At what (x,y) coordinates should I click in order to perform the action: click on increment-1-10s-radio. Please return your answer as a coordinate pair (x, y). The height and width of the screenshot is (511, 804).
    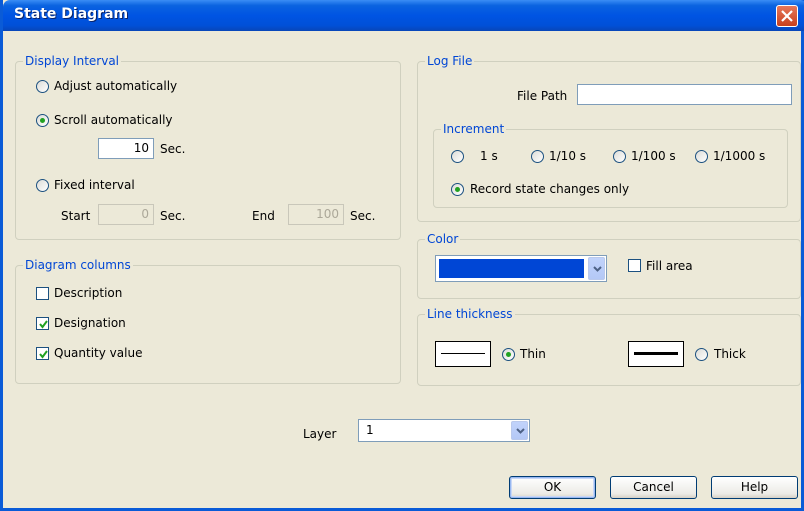
    Looking at the image, I should click on (537, 156).